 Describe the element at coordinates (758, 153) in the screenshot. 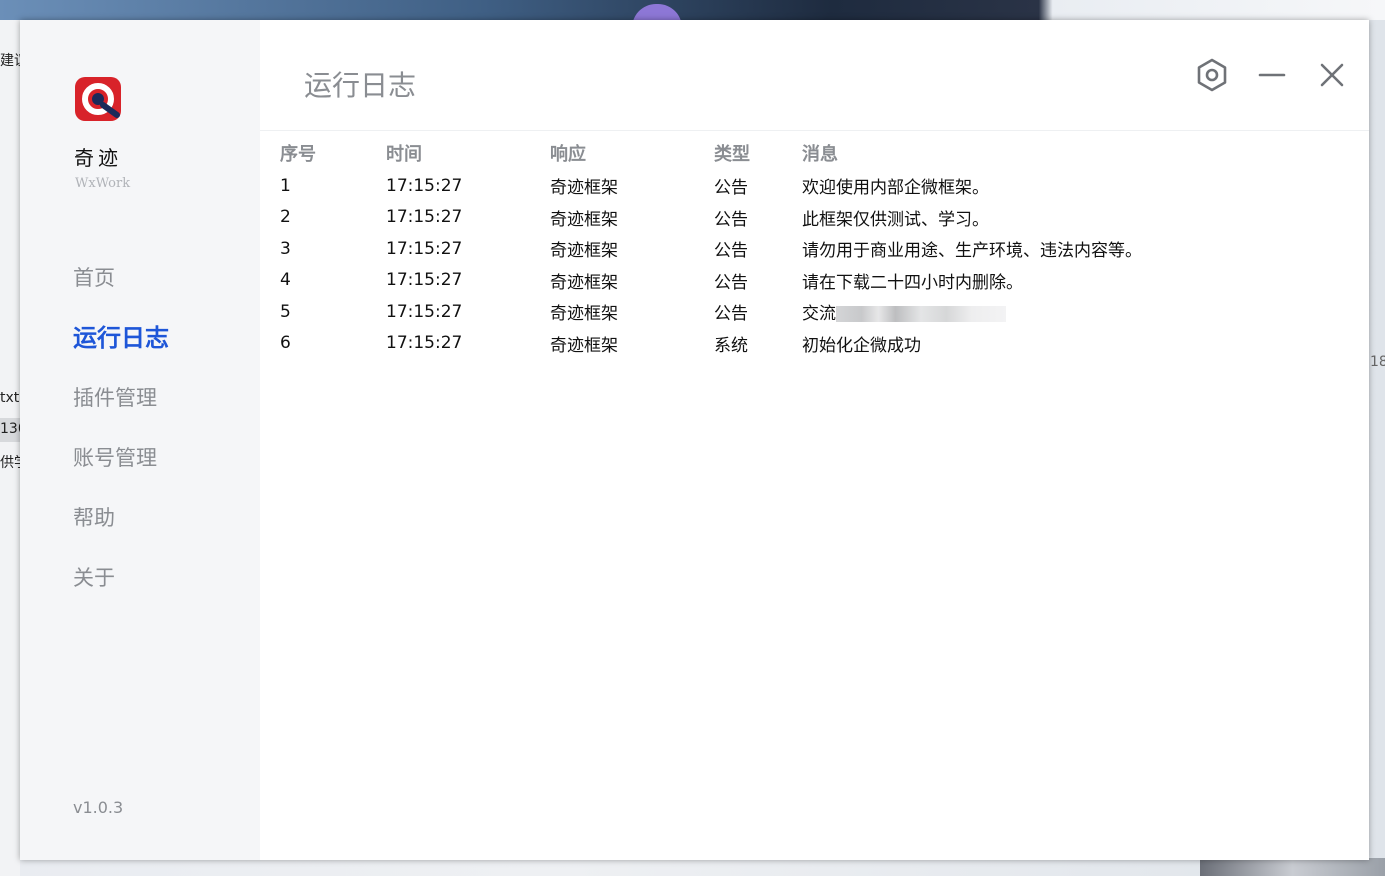

I see `column-header-type: 类型` at that location.